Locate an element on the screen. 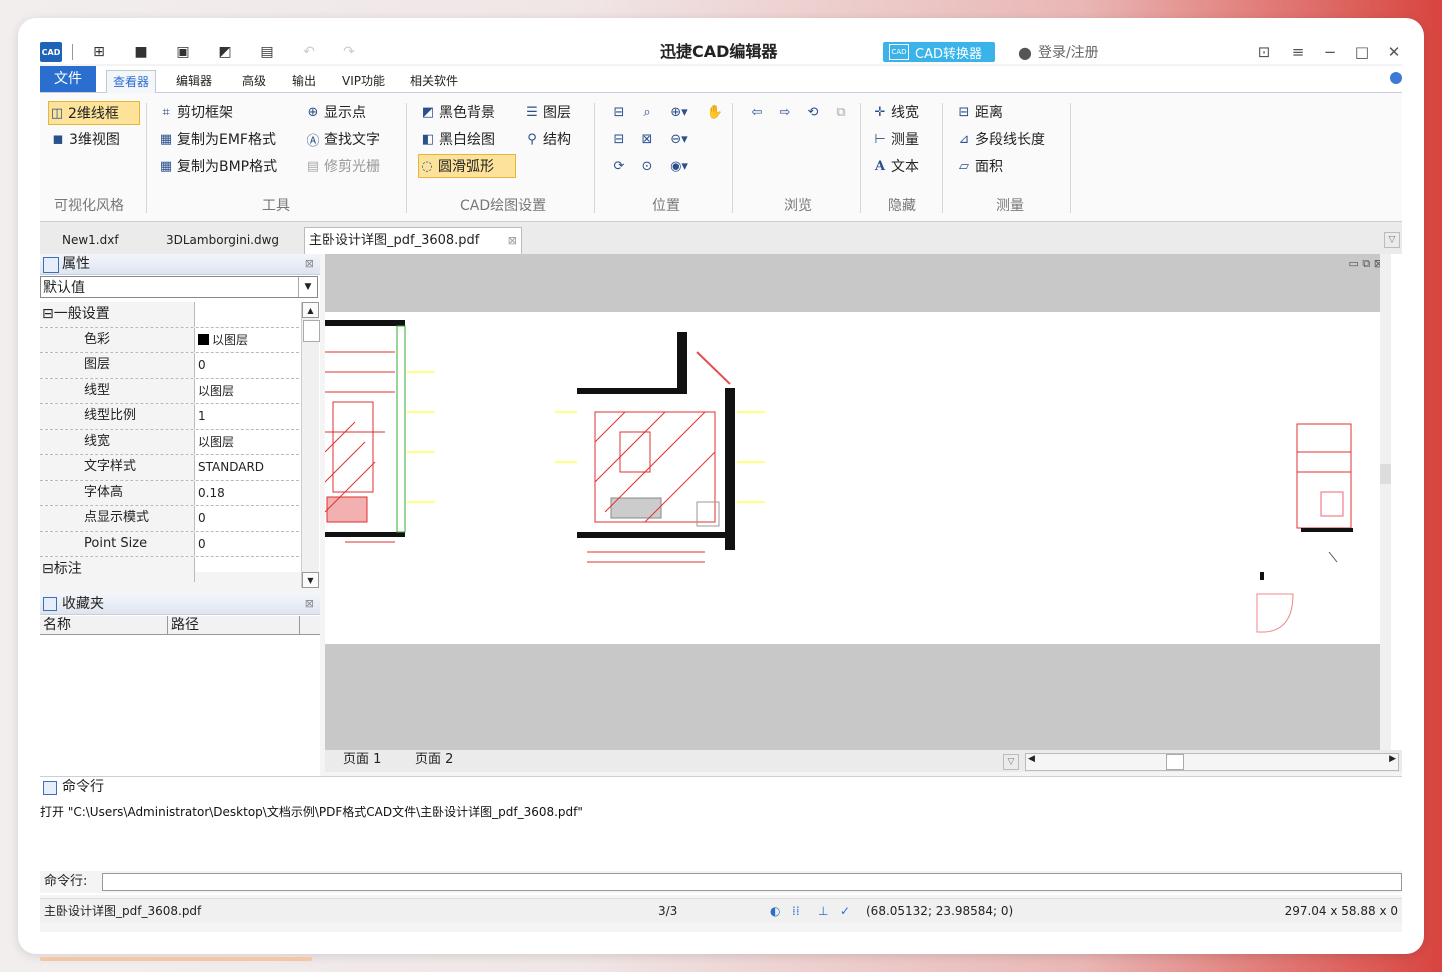 This screenshot has height=972, width=1442. line-width-button: ✛ 线宽 is located at coordinates (895, 112).